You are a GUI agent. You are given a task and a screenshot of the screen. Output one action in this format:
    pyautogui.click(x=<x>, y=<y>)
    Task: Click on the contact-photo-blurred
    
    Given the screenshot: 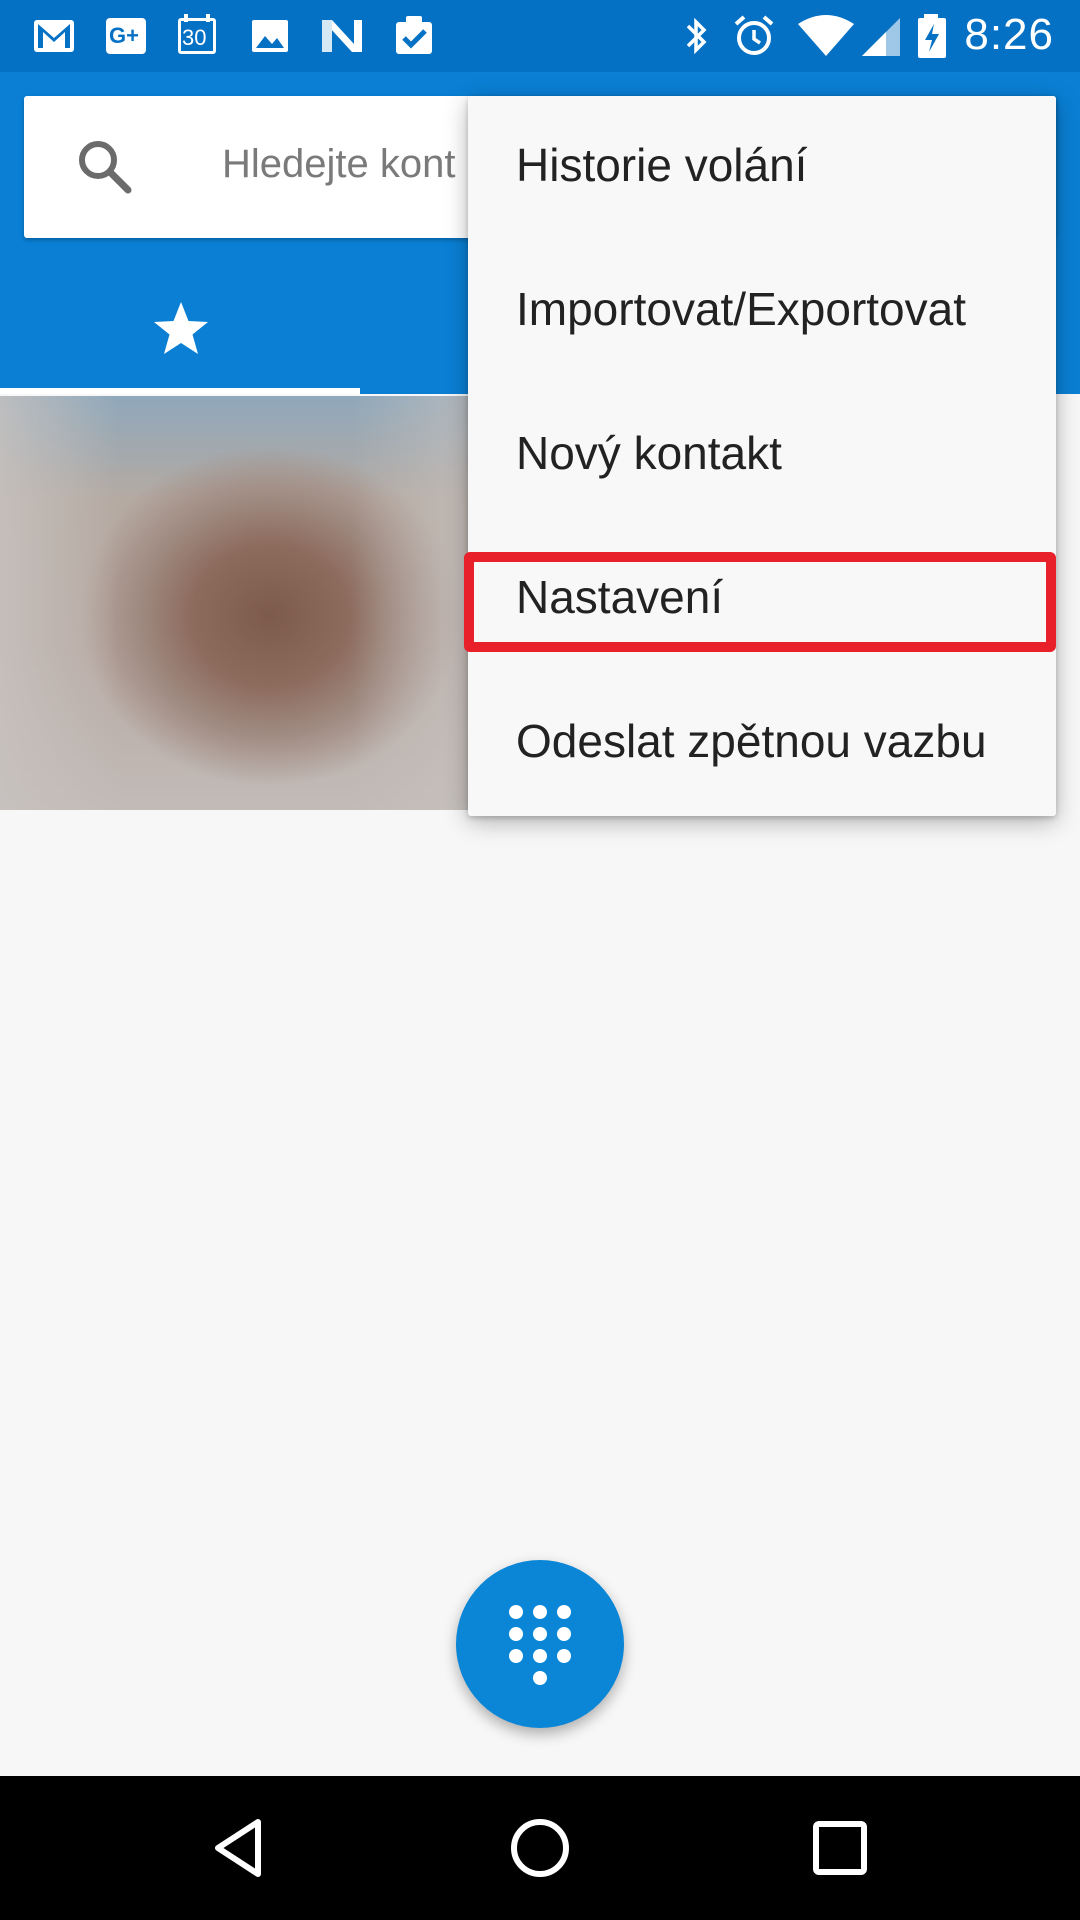 What is the action you would take?
    pyautogui.click(x=235, y=603)
    